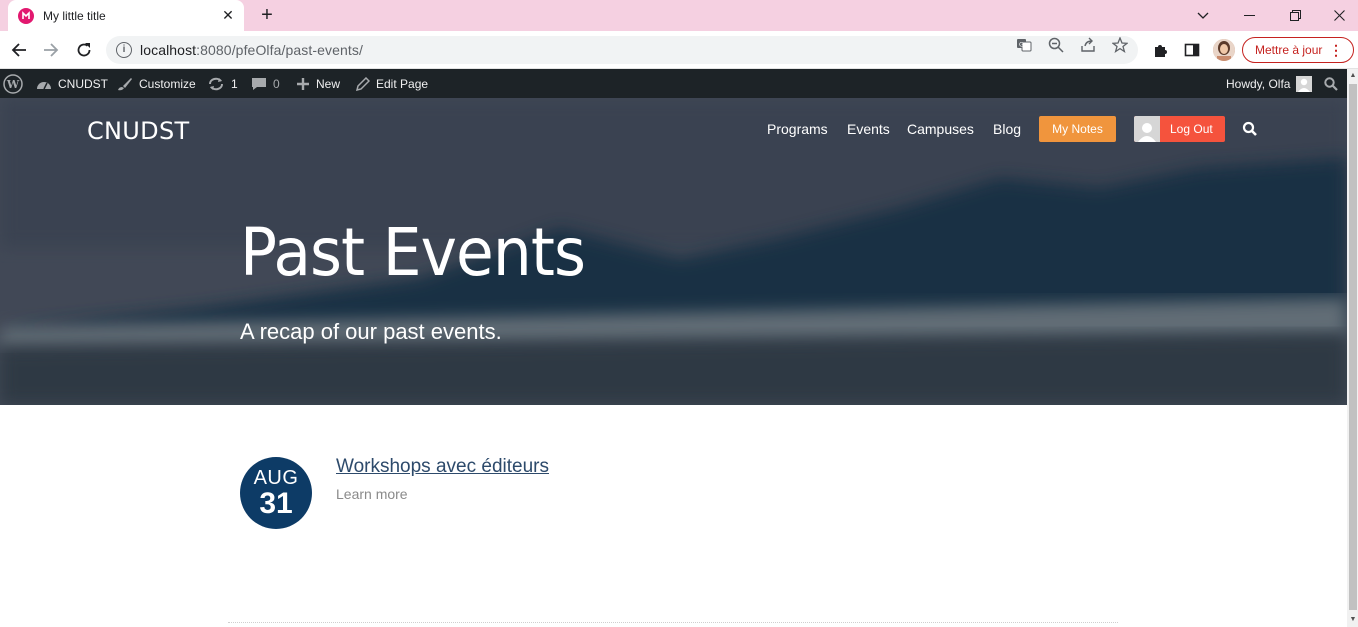 The image size is (1358, 627). What do you see at coordinates (318, 83) in the screenshot?
I see `adminbar-new: New` at bounding box center [318, 83].